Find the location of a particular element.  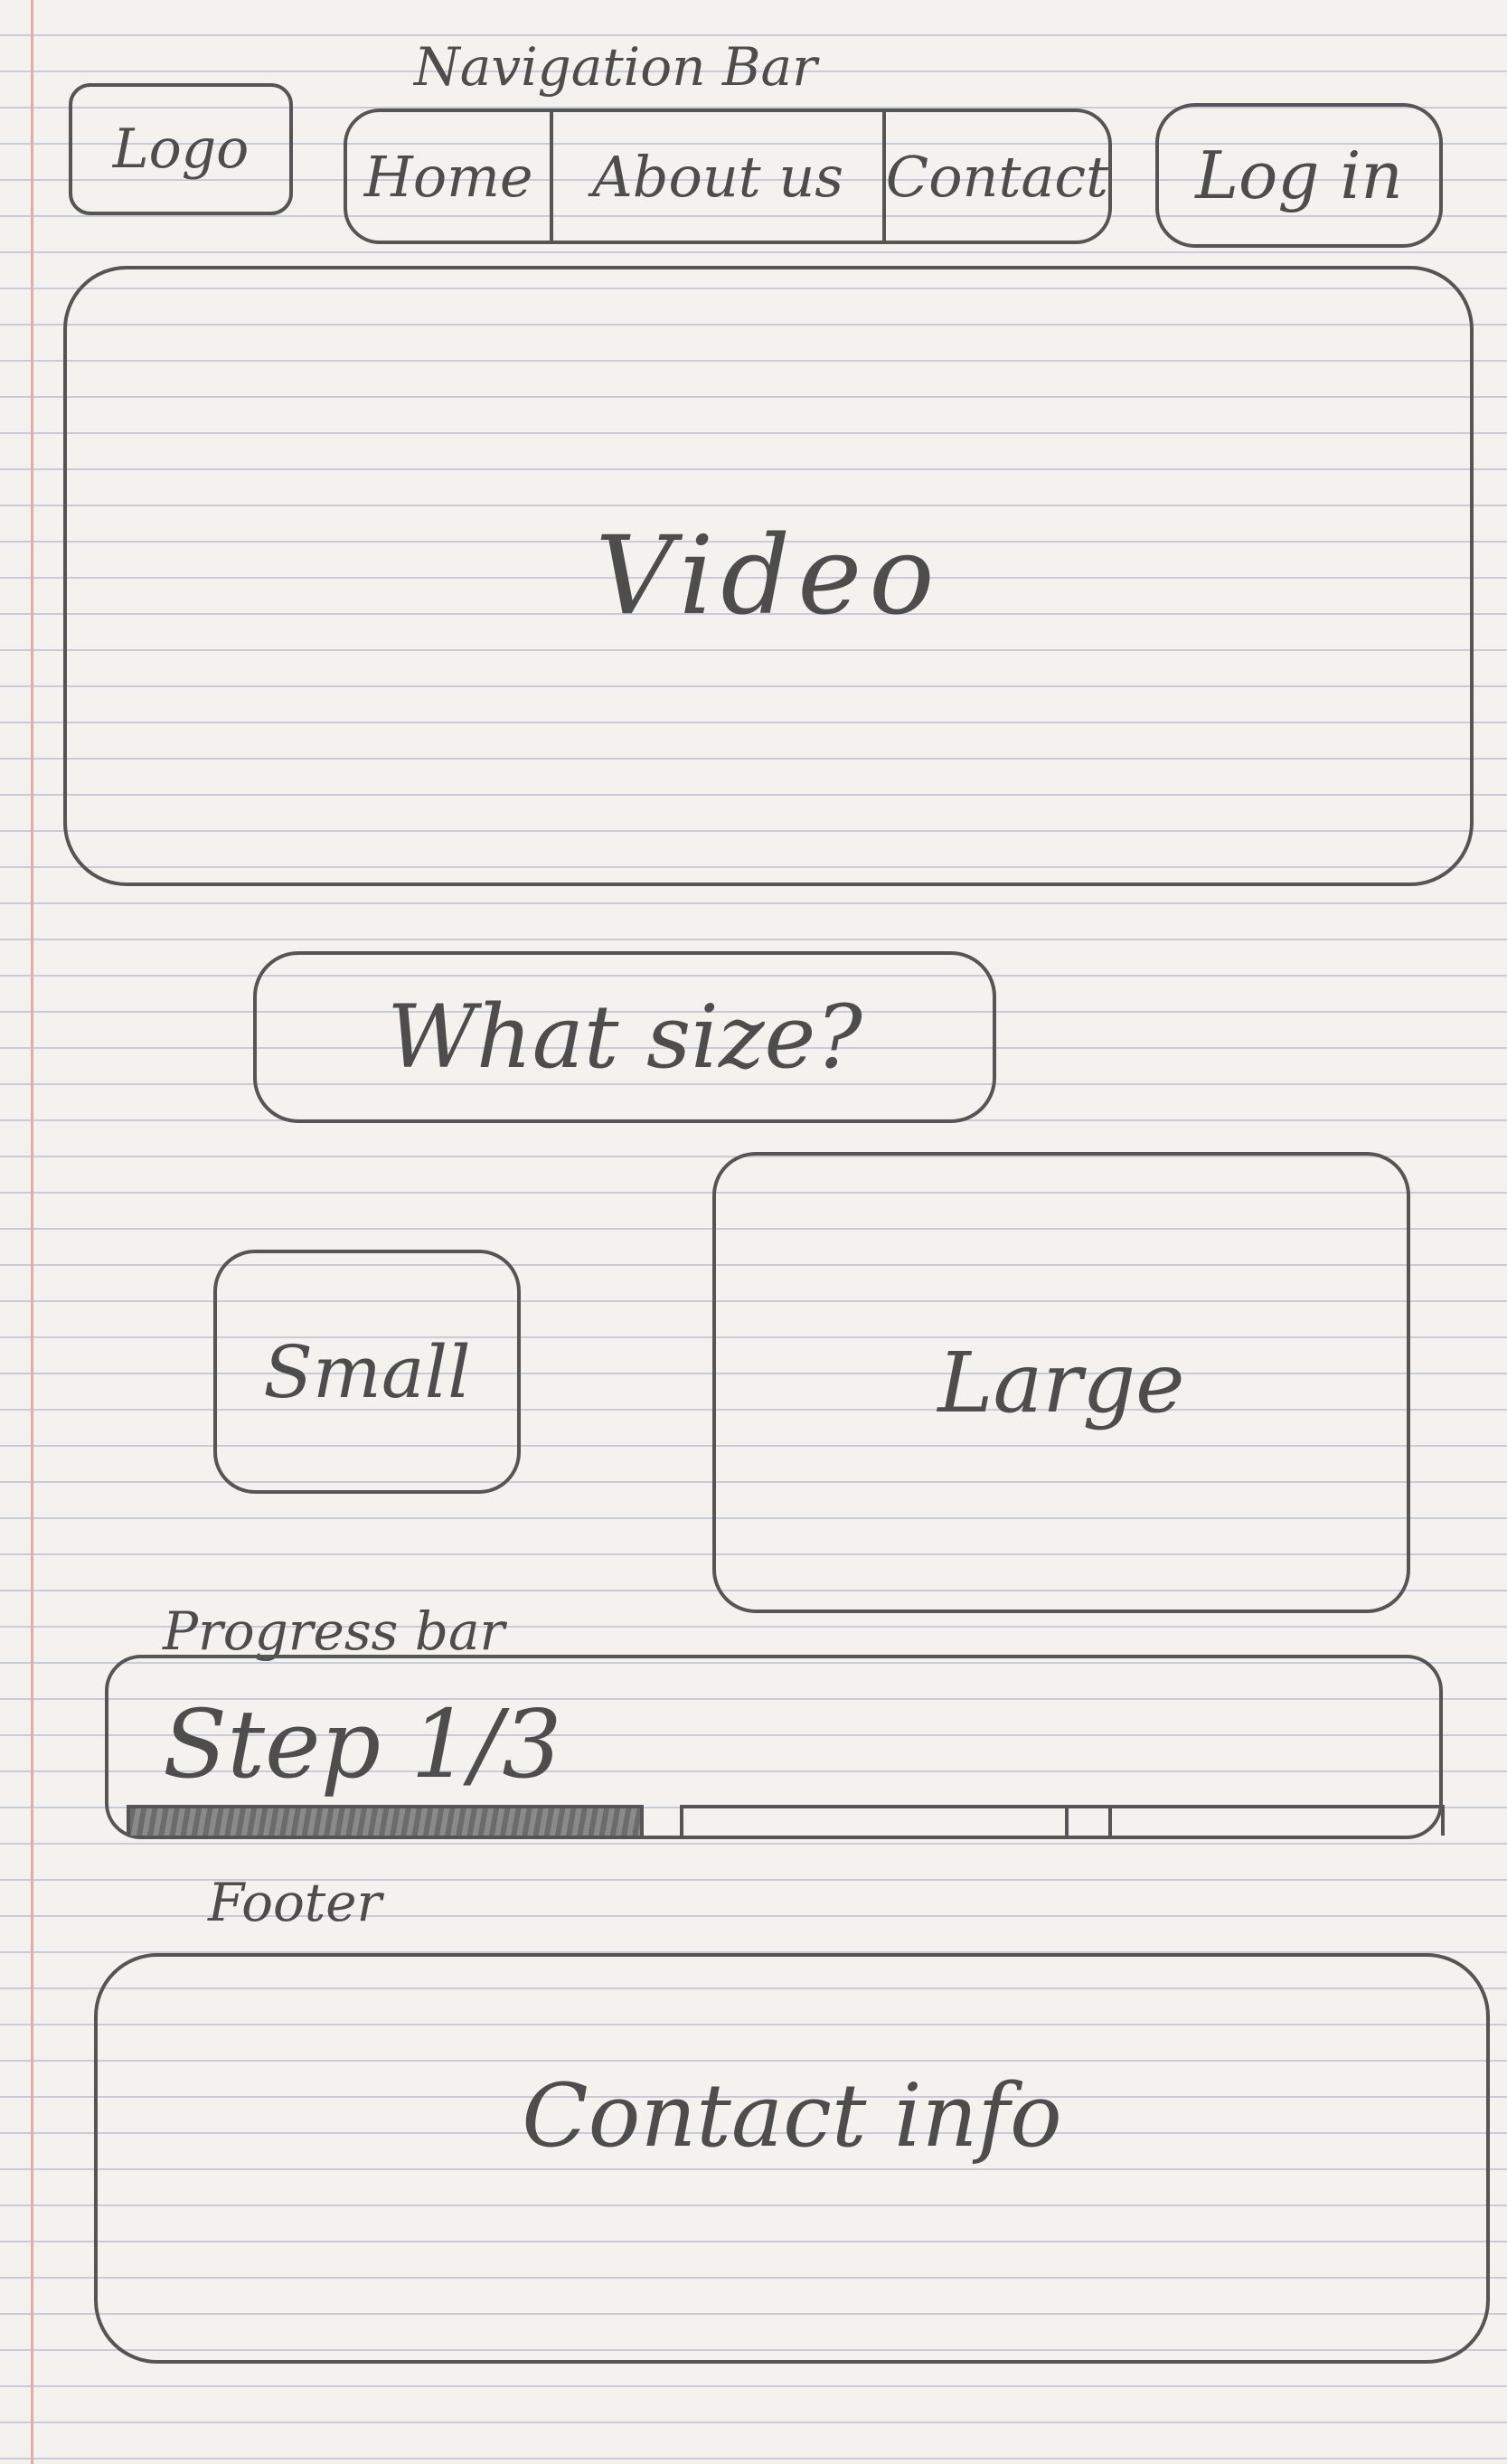

video-label: Video is located at coordinates (768, 576).